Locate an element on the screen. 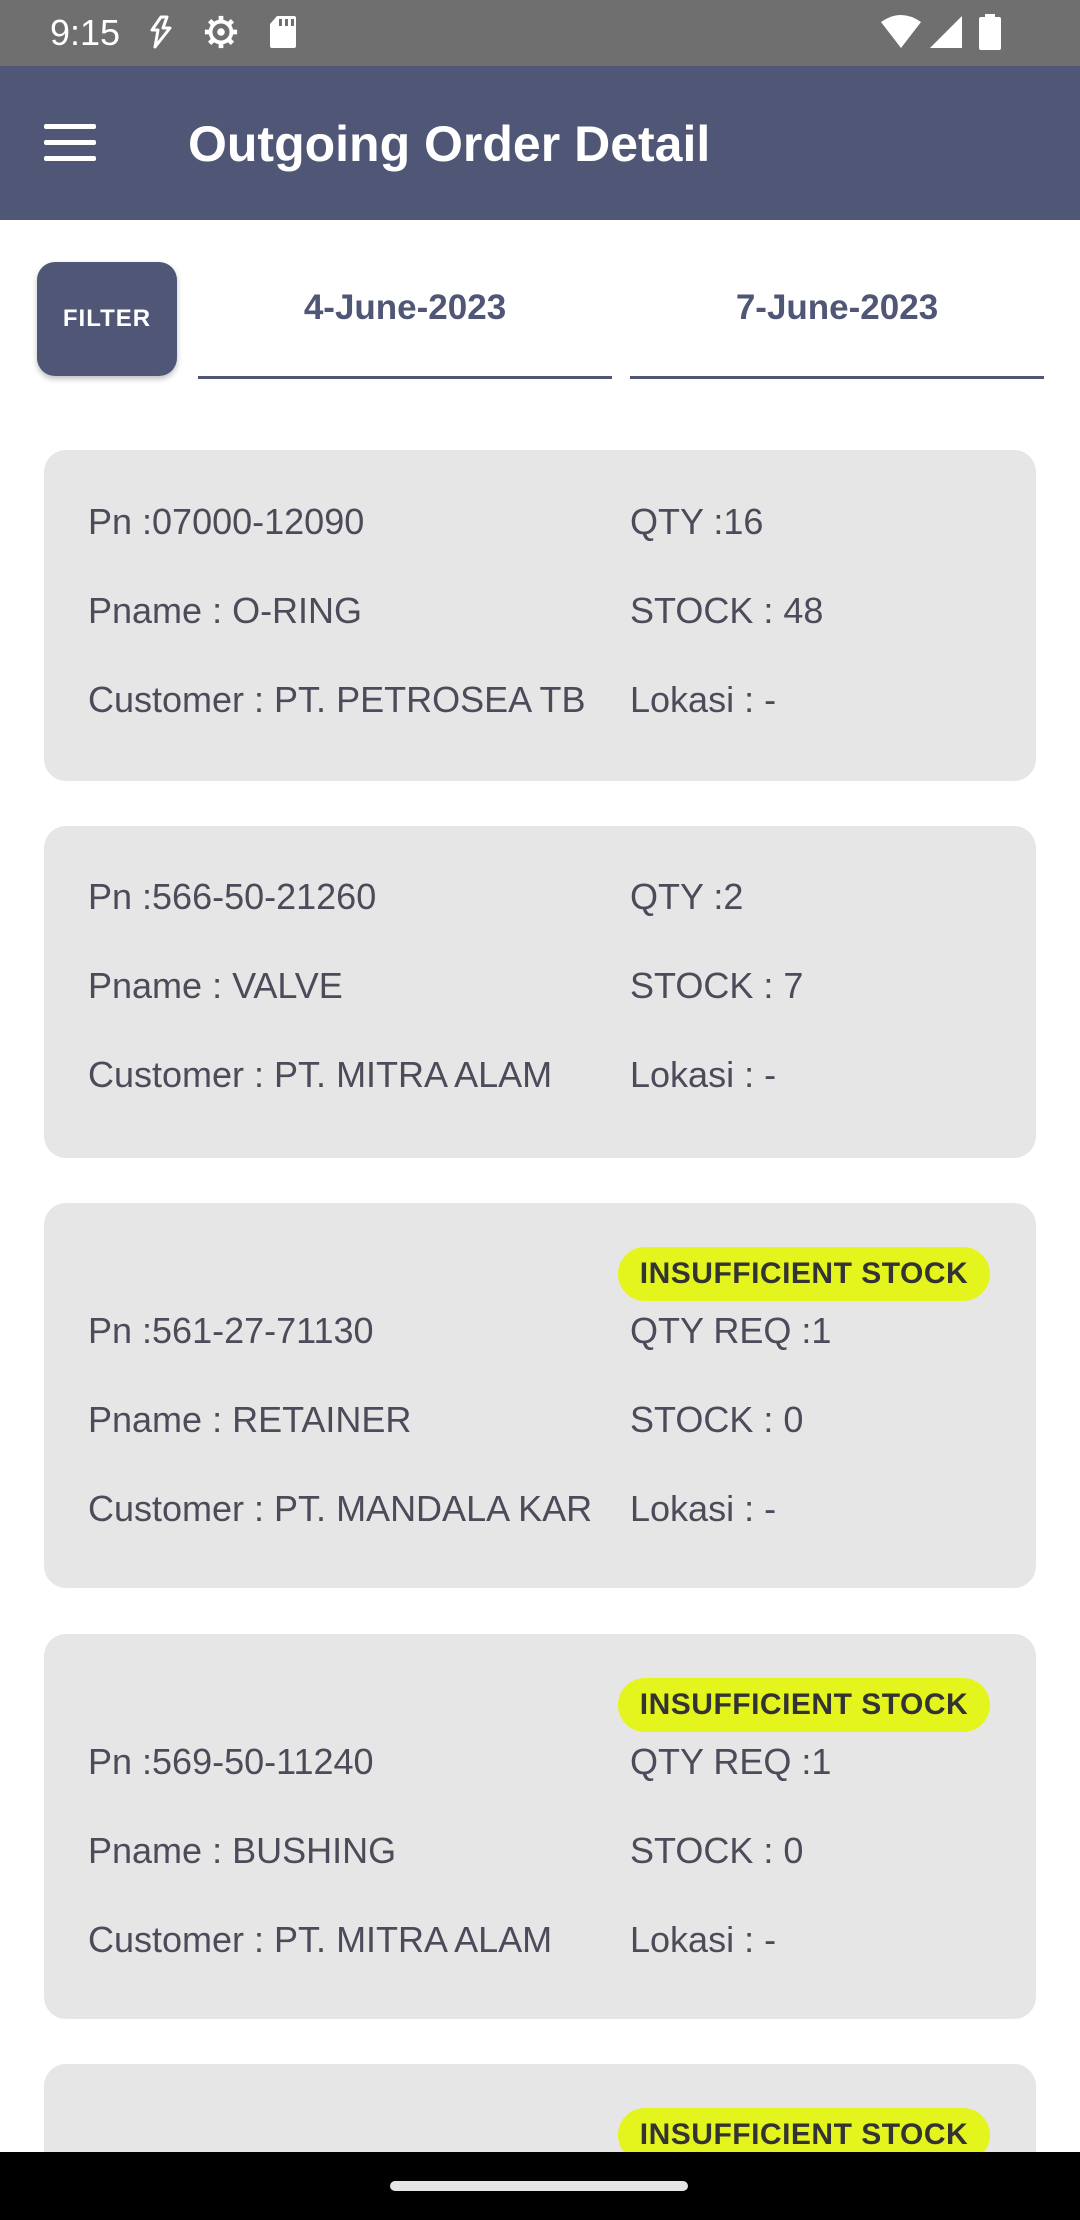 The image size is (1080, 2220). part-number: Pn :569-50-11240 is located at coordinates (231, 1761).